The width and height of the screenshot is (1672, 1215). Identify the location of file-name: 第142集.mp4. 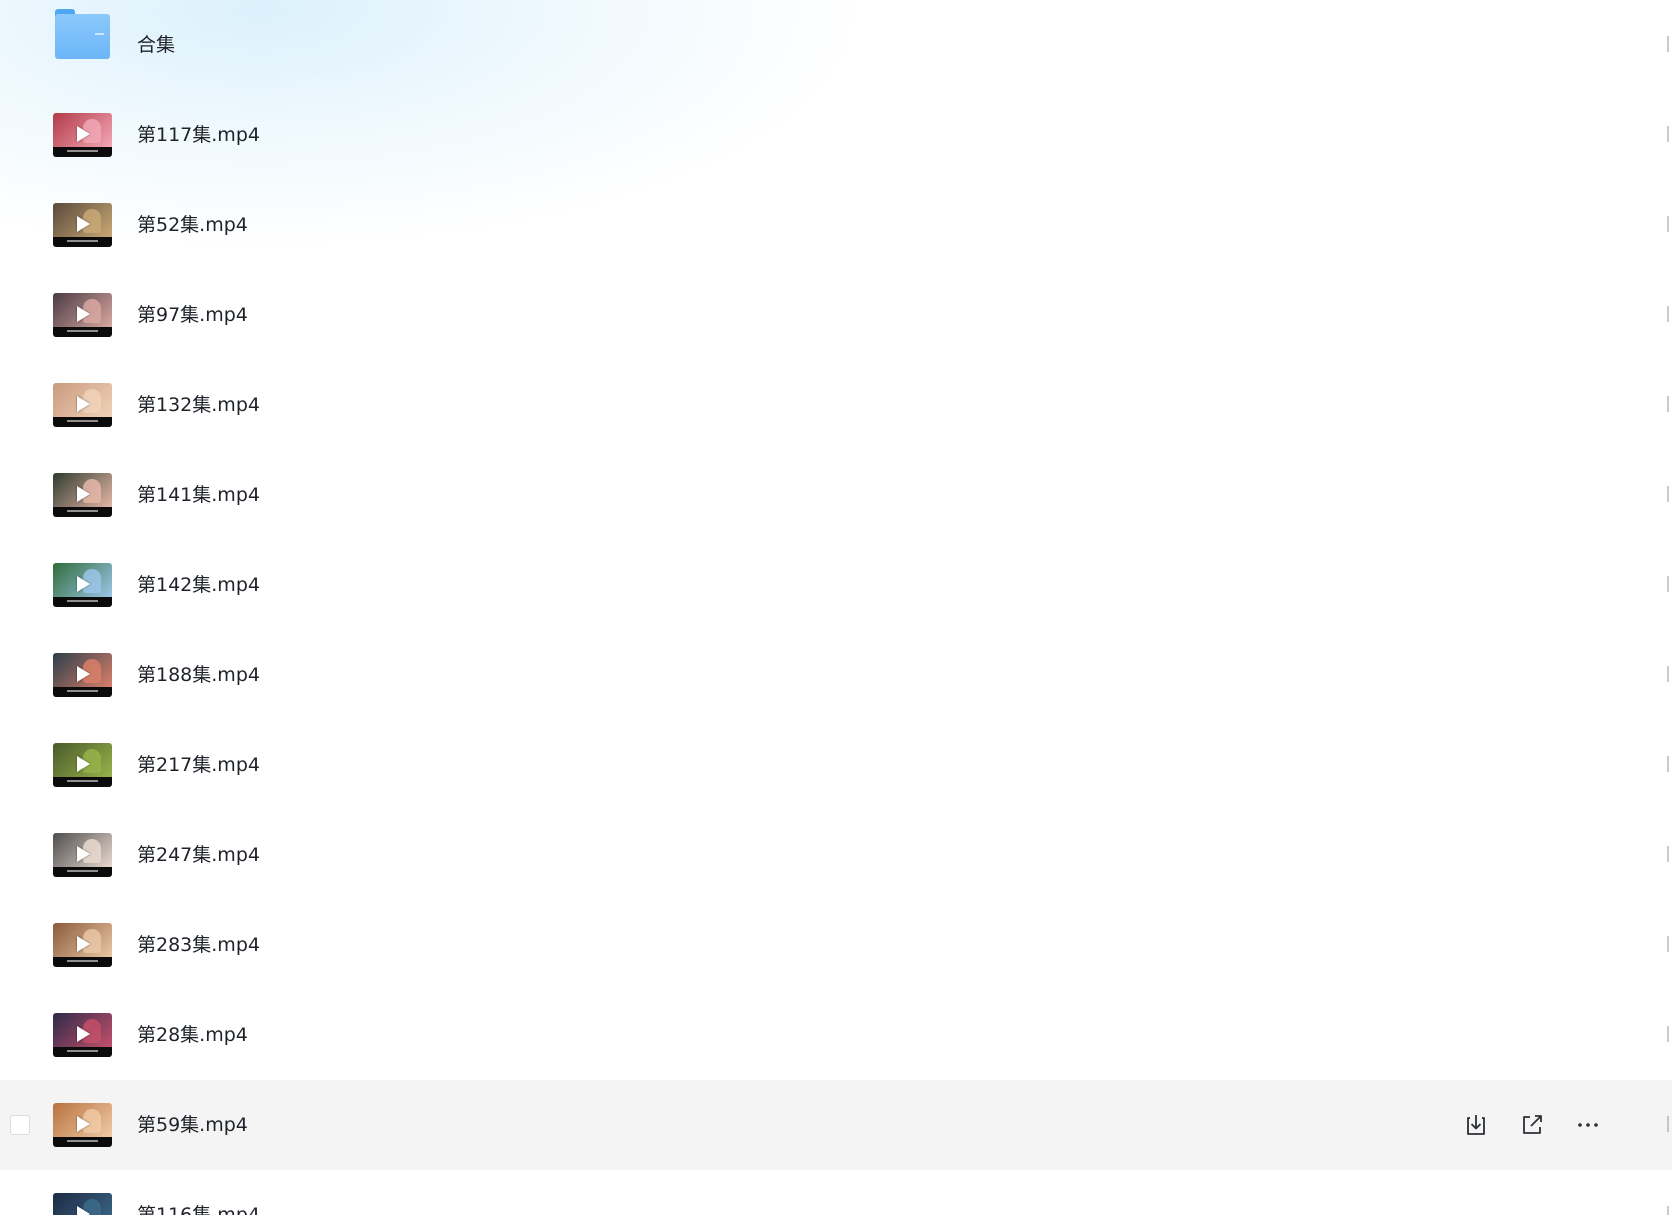
(198, 585).